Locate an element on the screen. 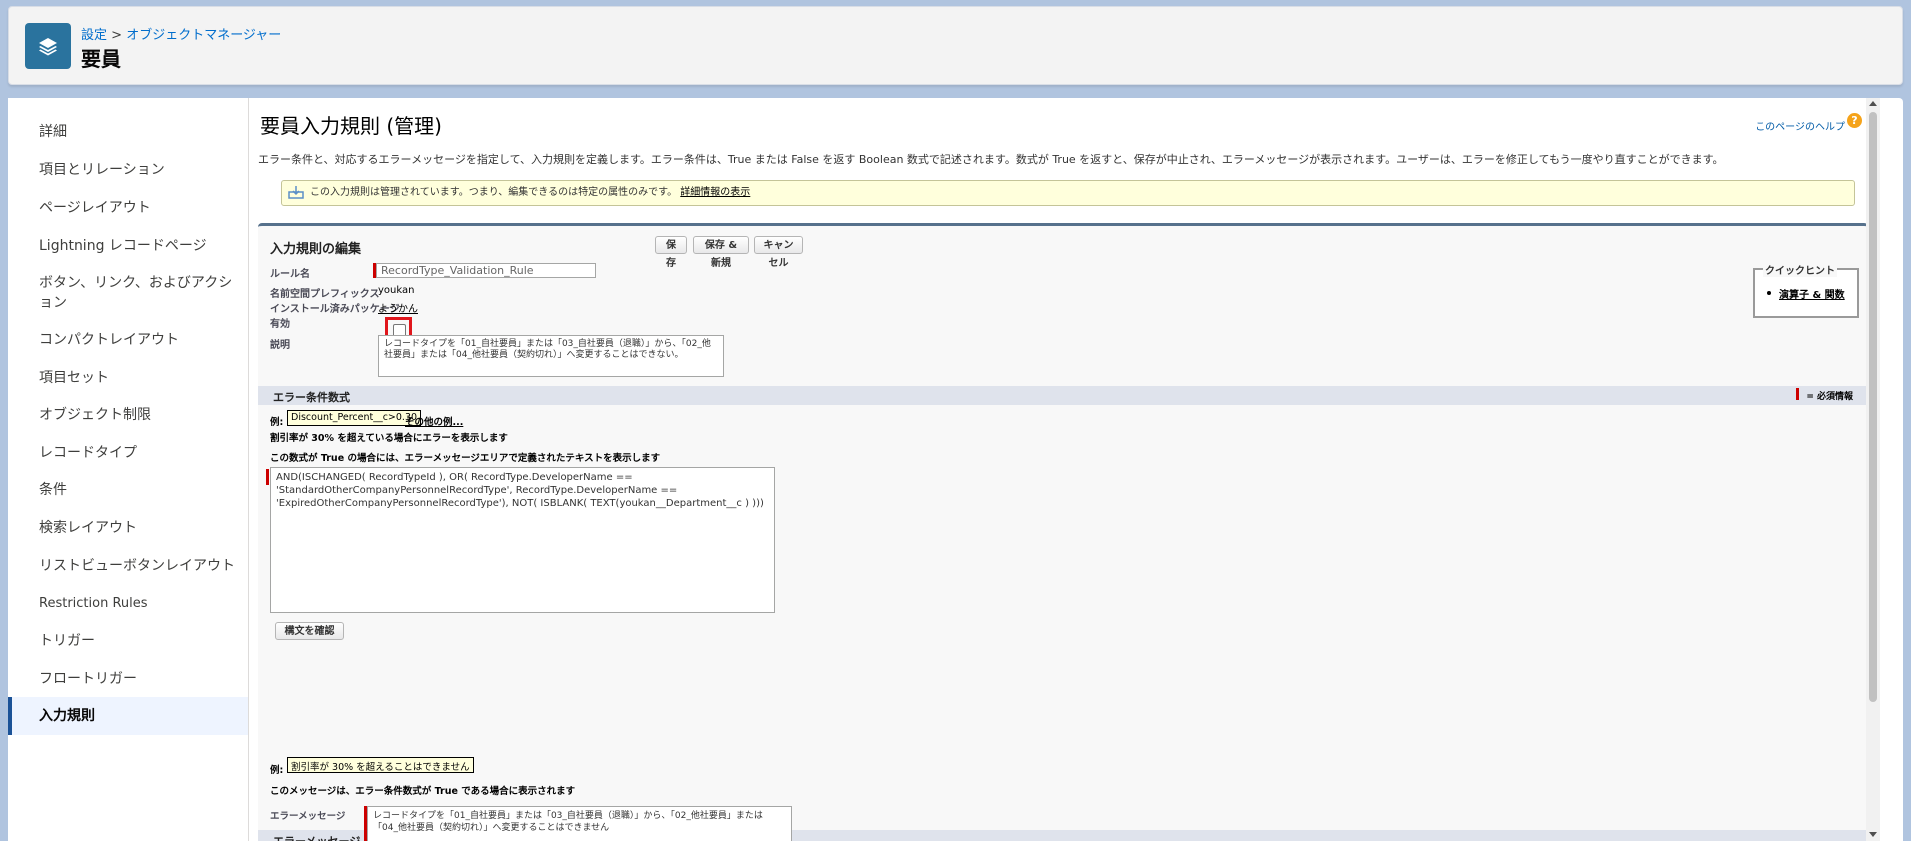 The image size is (1911, 841). layers-icon is located at coordinates (48, 46).